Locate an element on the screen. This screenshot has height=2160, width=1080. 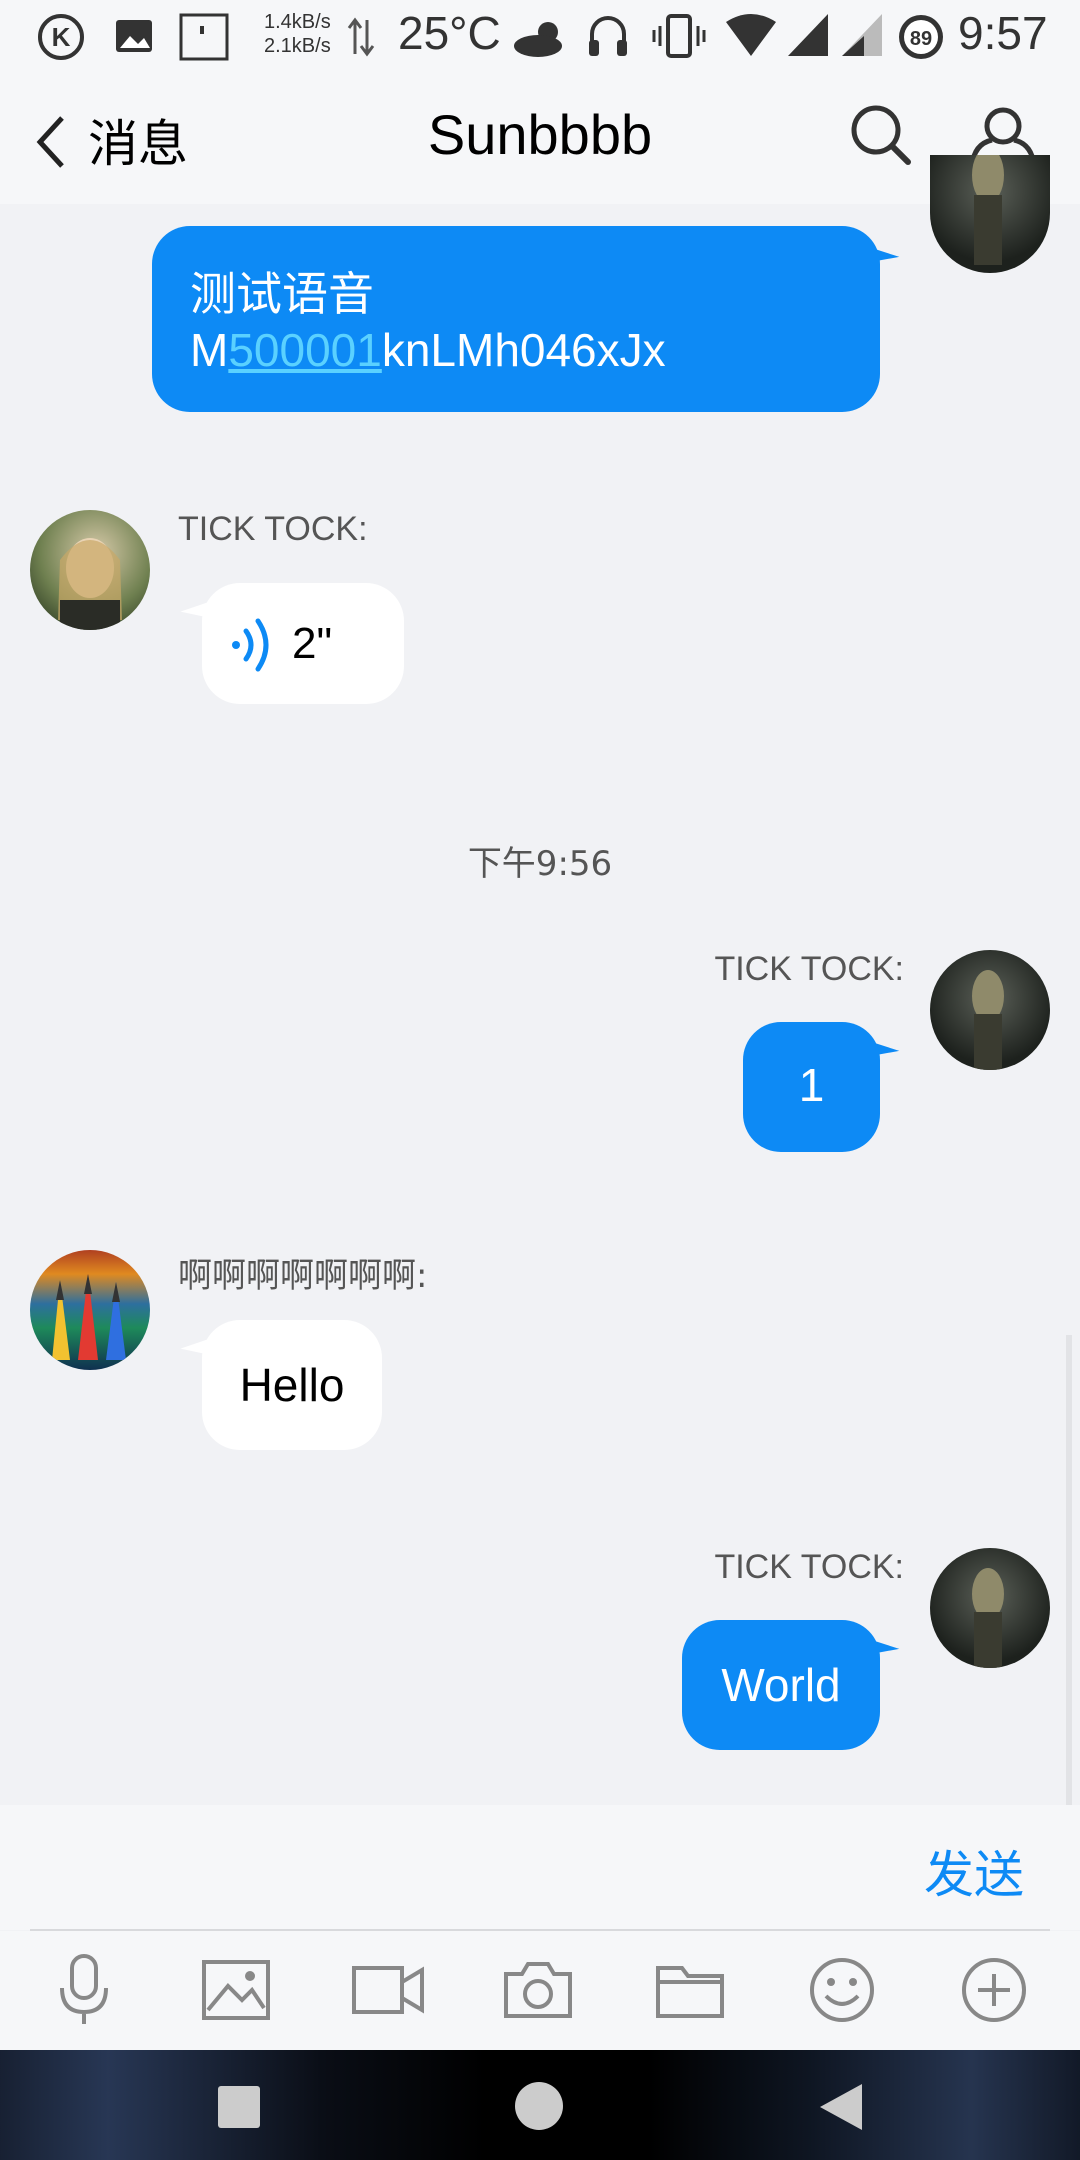
navigation-bar is located at coordinates (540, 2105).